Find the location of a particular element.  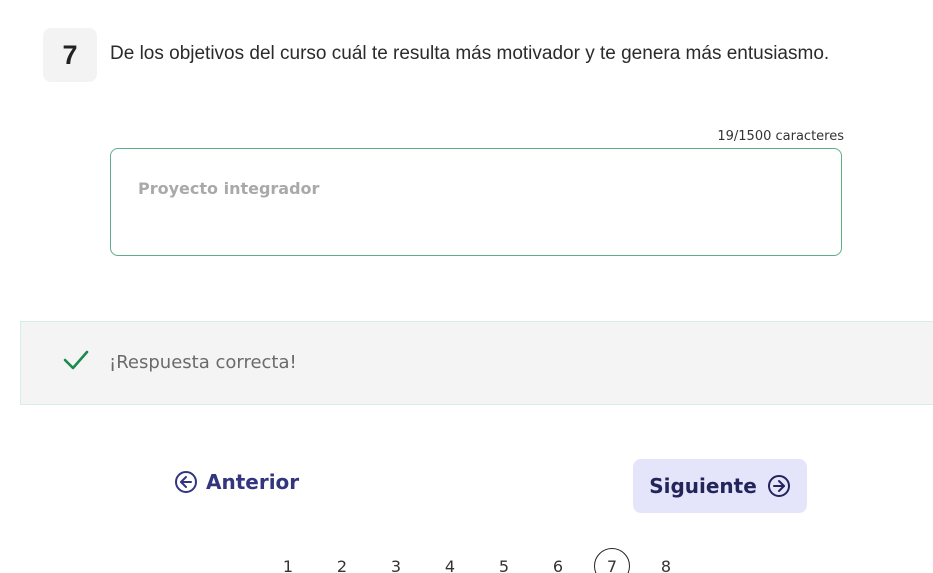

arrow-right-circle-icon is located at coordinates (778, 486).